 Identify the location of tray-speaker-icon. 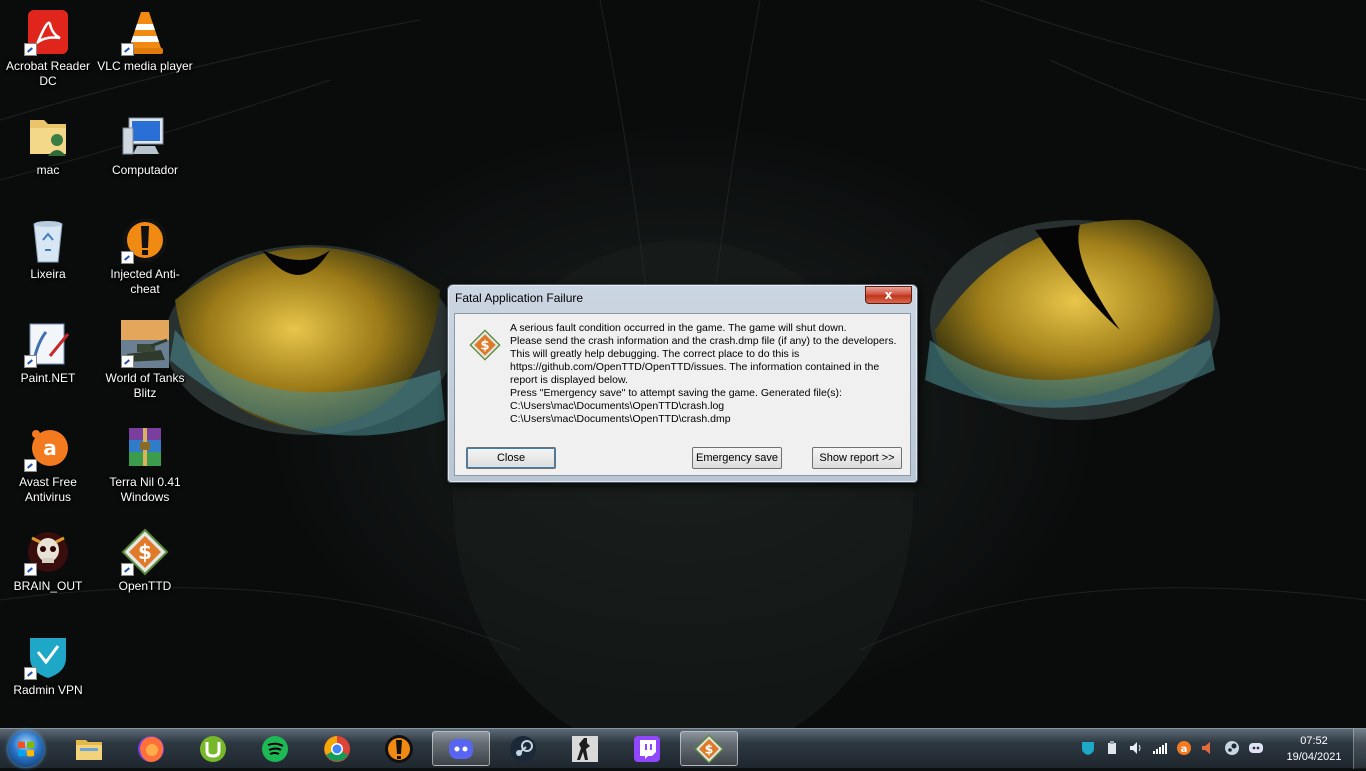
(1208, 748).